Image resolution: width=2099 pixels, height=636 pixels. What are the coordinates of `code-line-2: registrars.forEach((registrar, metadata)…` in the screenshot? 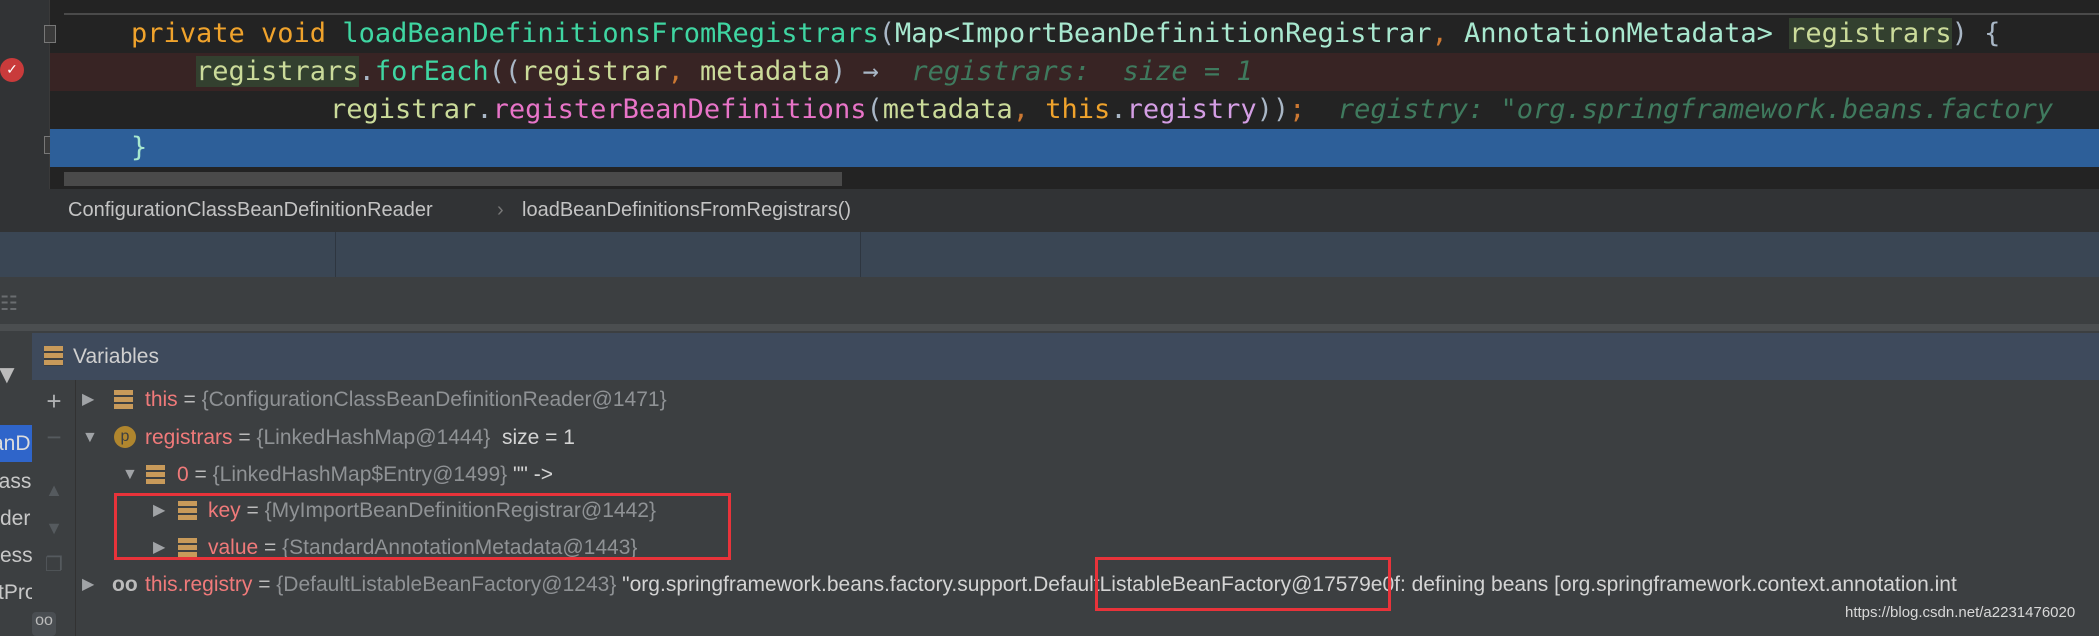 It's located at (1074, 72).